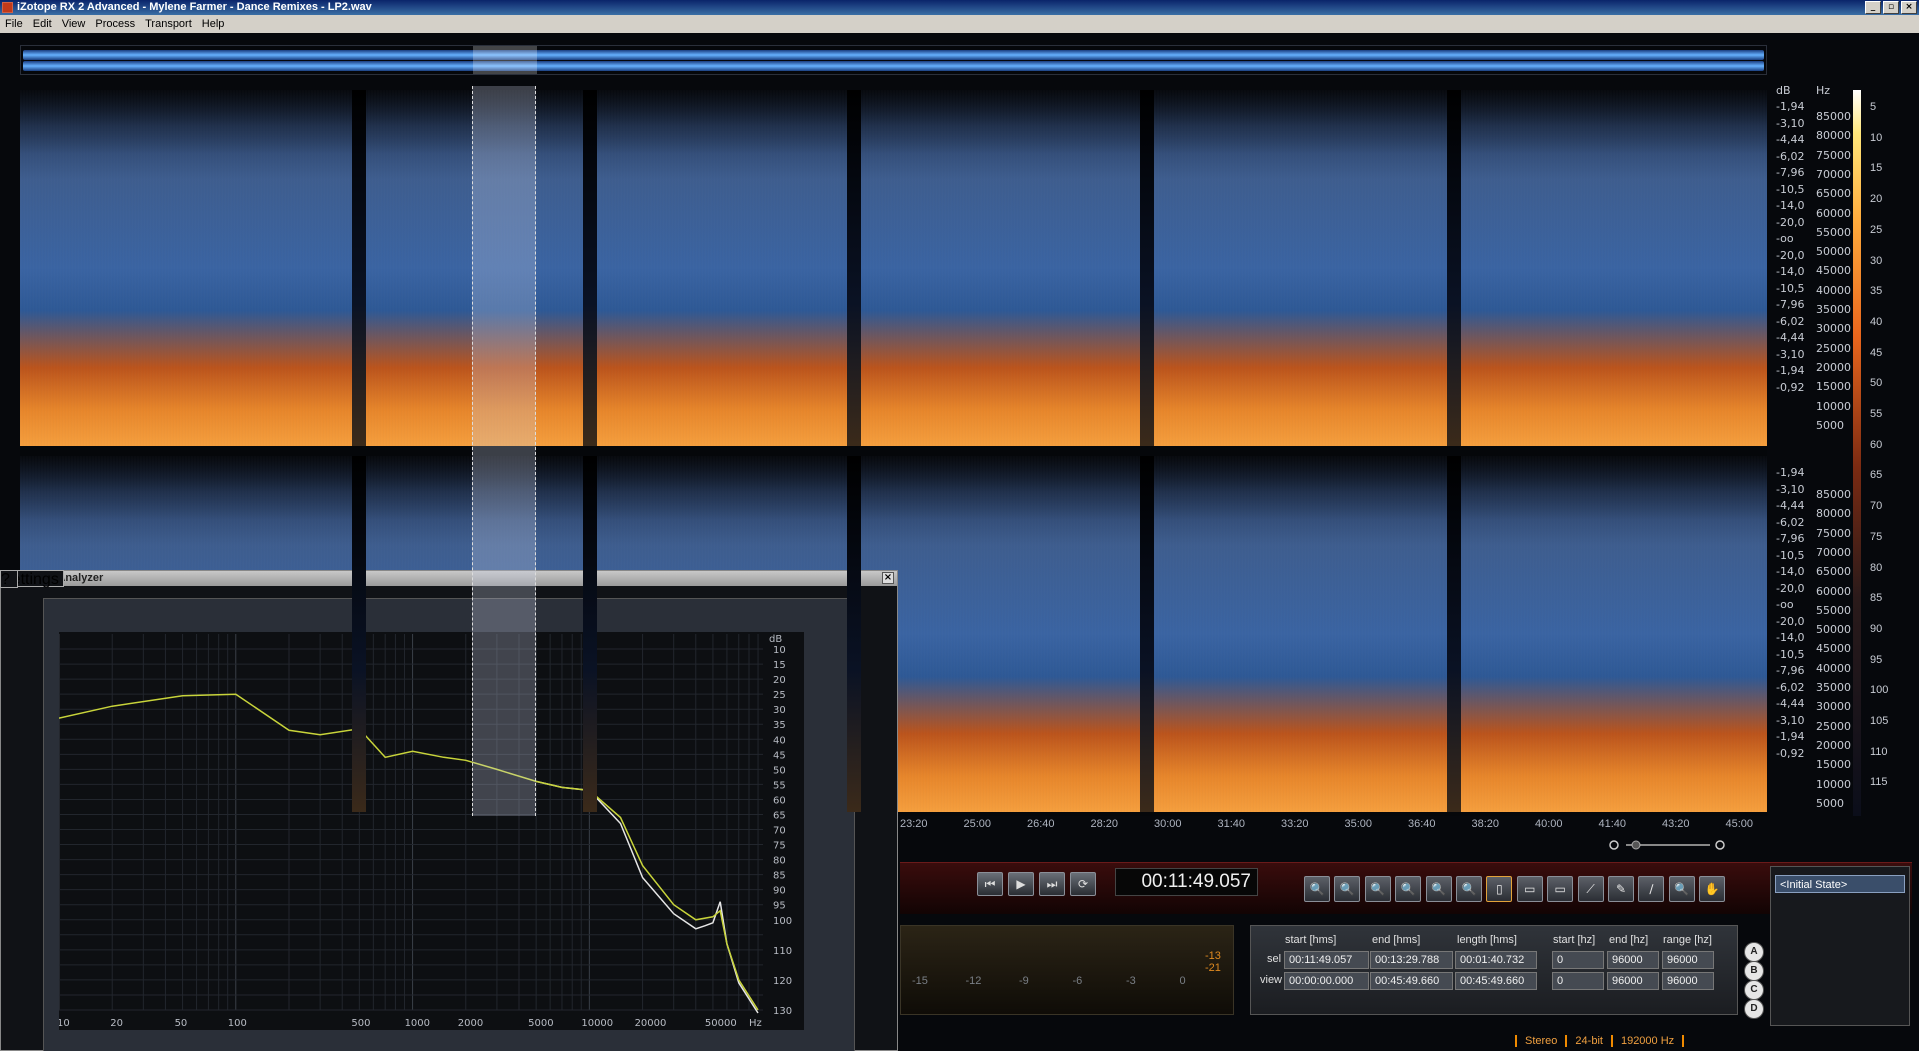  I want to click on close-button: ×, so click(1909, 7).